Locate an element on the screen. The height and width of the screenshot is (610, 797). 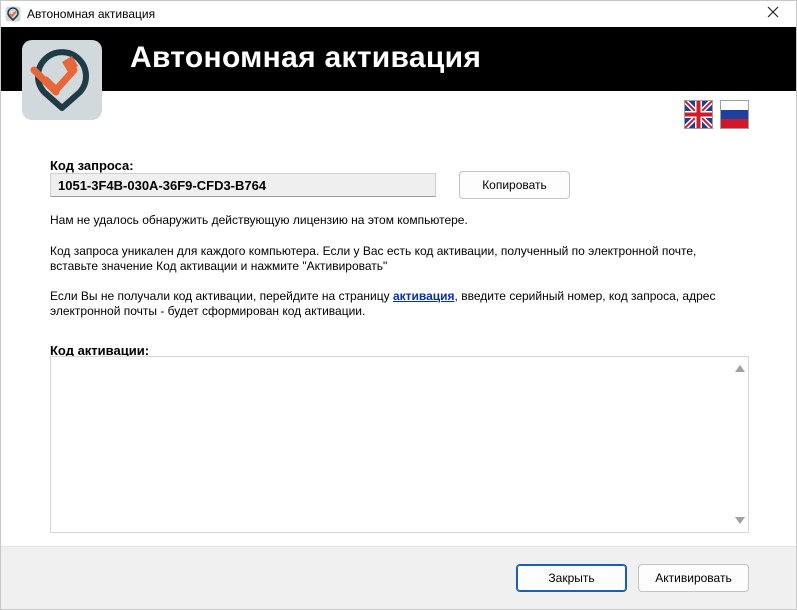
title-bar: Автономная активация is located at coordinates (398, 14).